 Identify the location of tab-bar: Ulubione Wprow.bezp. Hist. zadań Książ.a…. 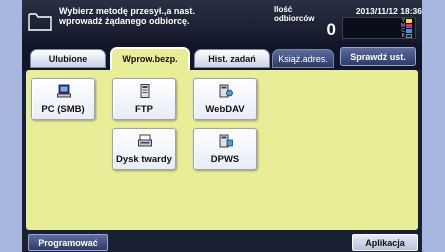
(222, 56).